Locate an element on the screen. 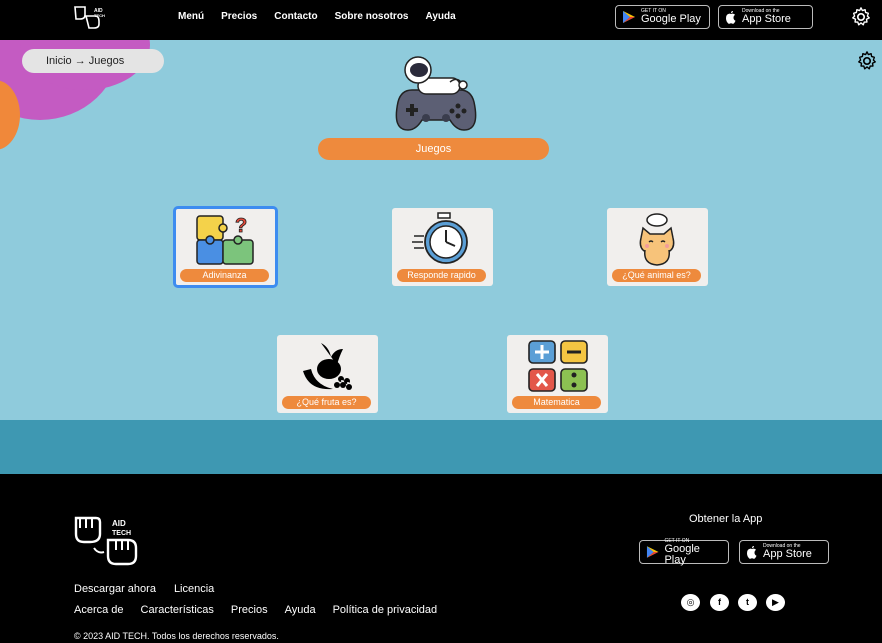  footer-link-ayuda: Ayuda is located at coordinates (300, 610).